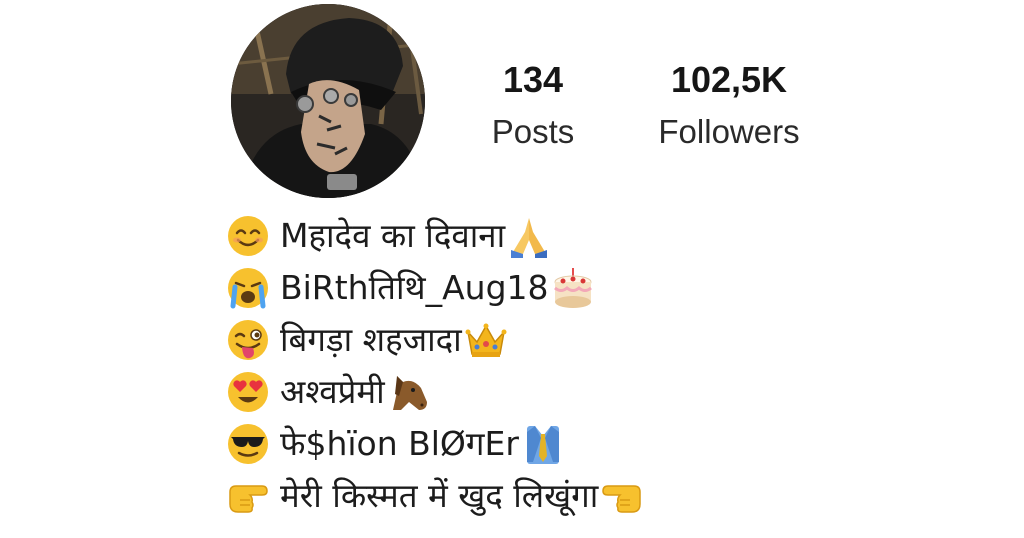  I want to click on bio-line: BiRthतिथि_Aug18, so click(546, 288).